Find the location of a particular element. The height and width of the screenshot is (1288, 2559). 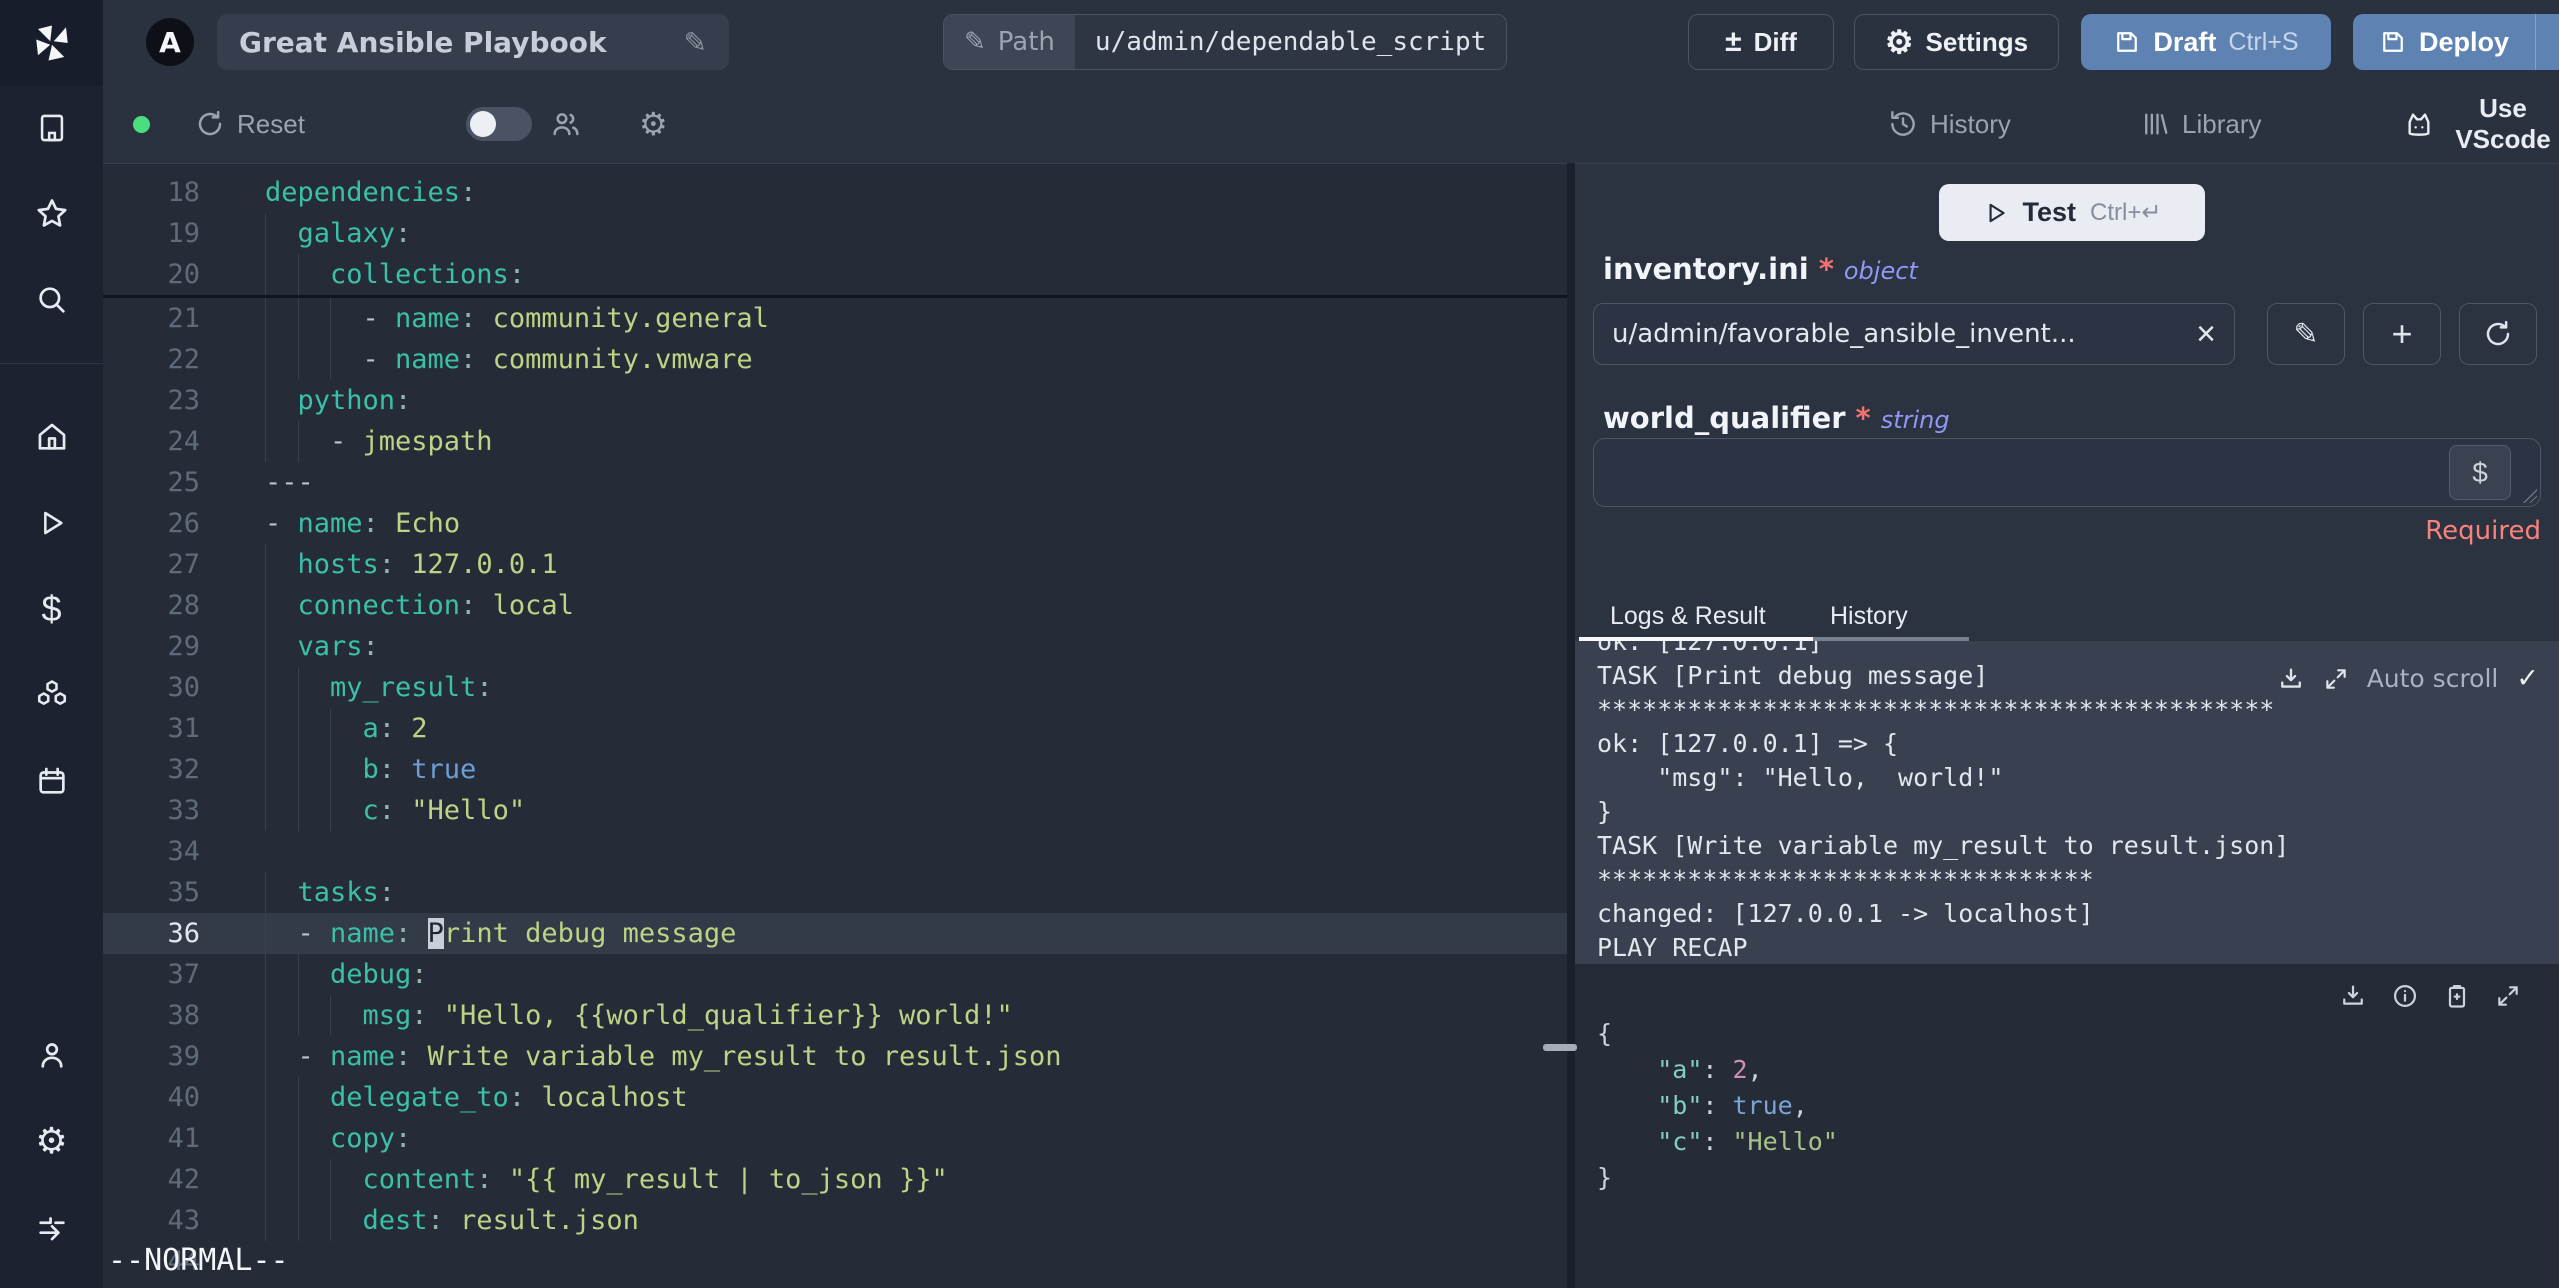

code-line: 22 - name: community.vmware is located at coordinates (835, 359).